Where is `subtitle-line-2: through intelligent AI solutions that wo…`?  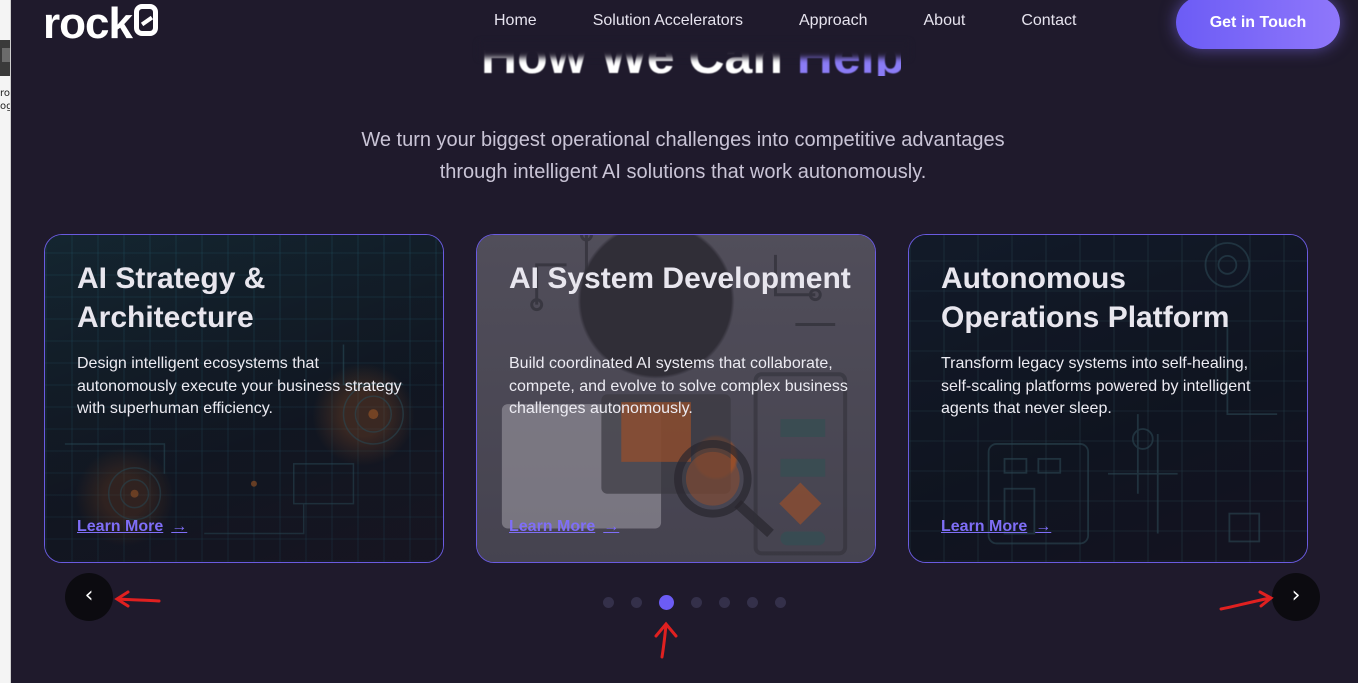
subtitle-line-2: through intelligent AI solutions that wo… is located at coordinates (683, 172).